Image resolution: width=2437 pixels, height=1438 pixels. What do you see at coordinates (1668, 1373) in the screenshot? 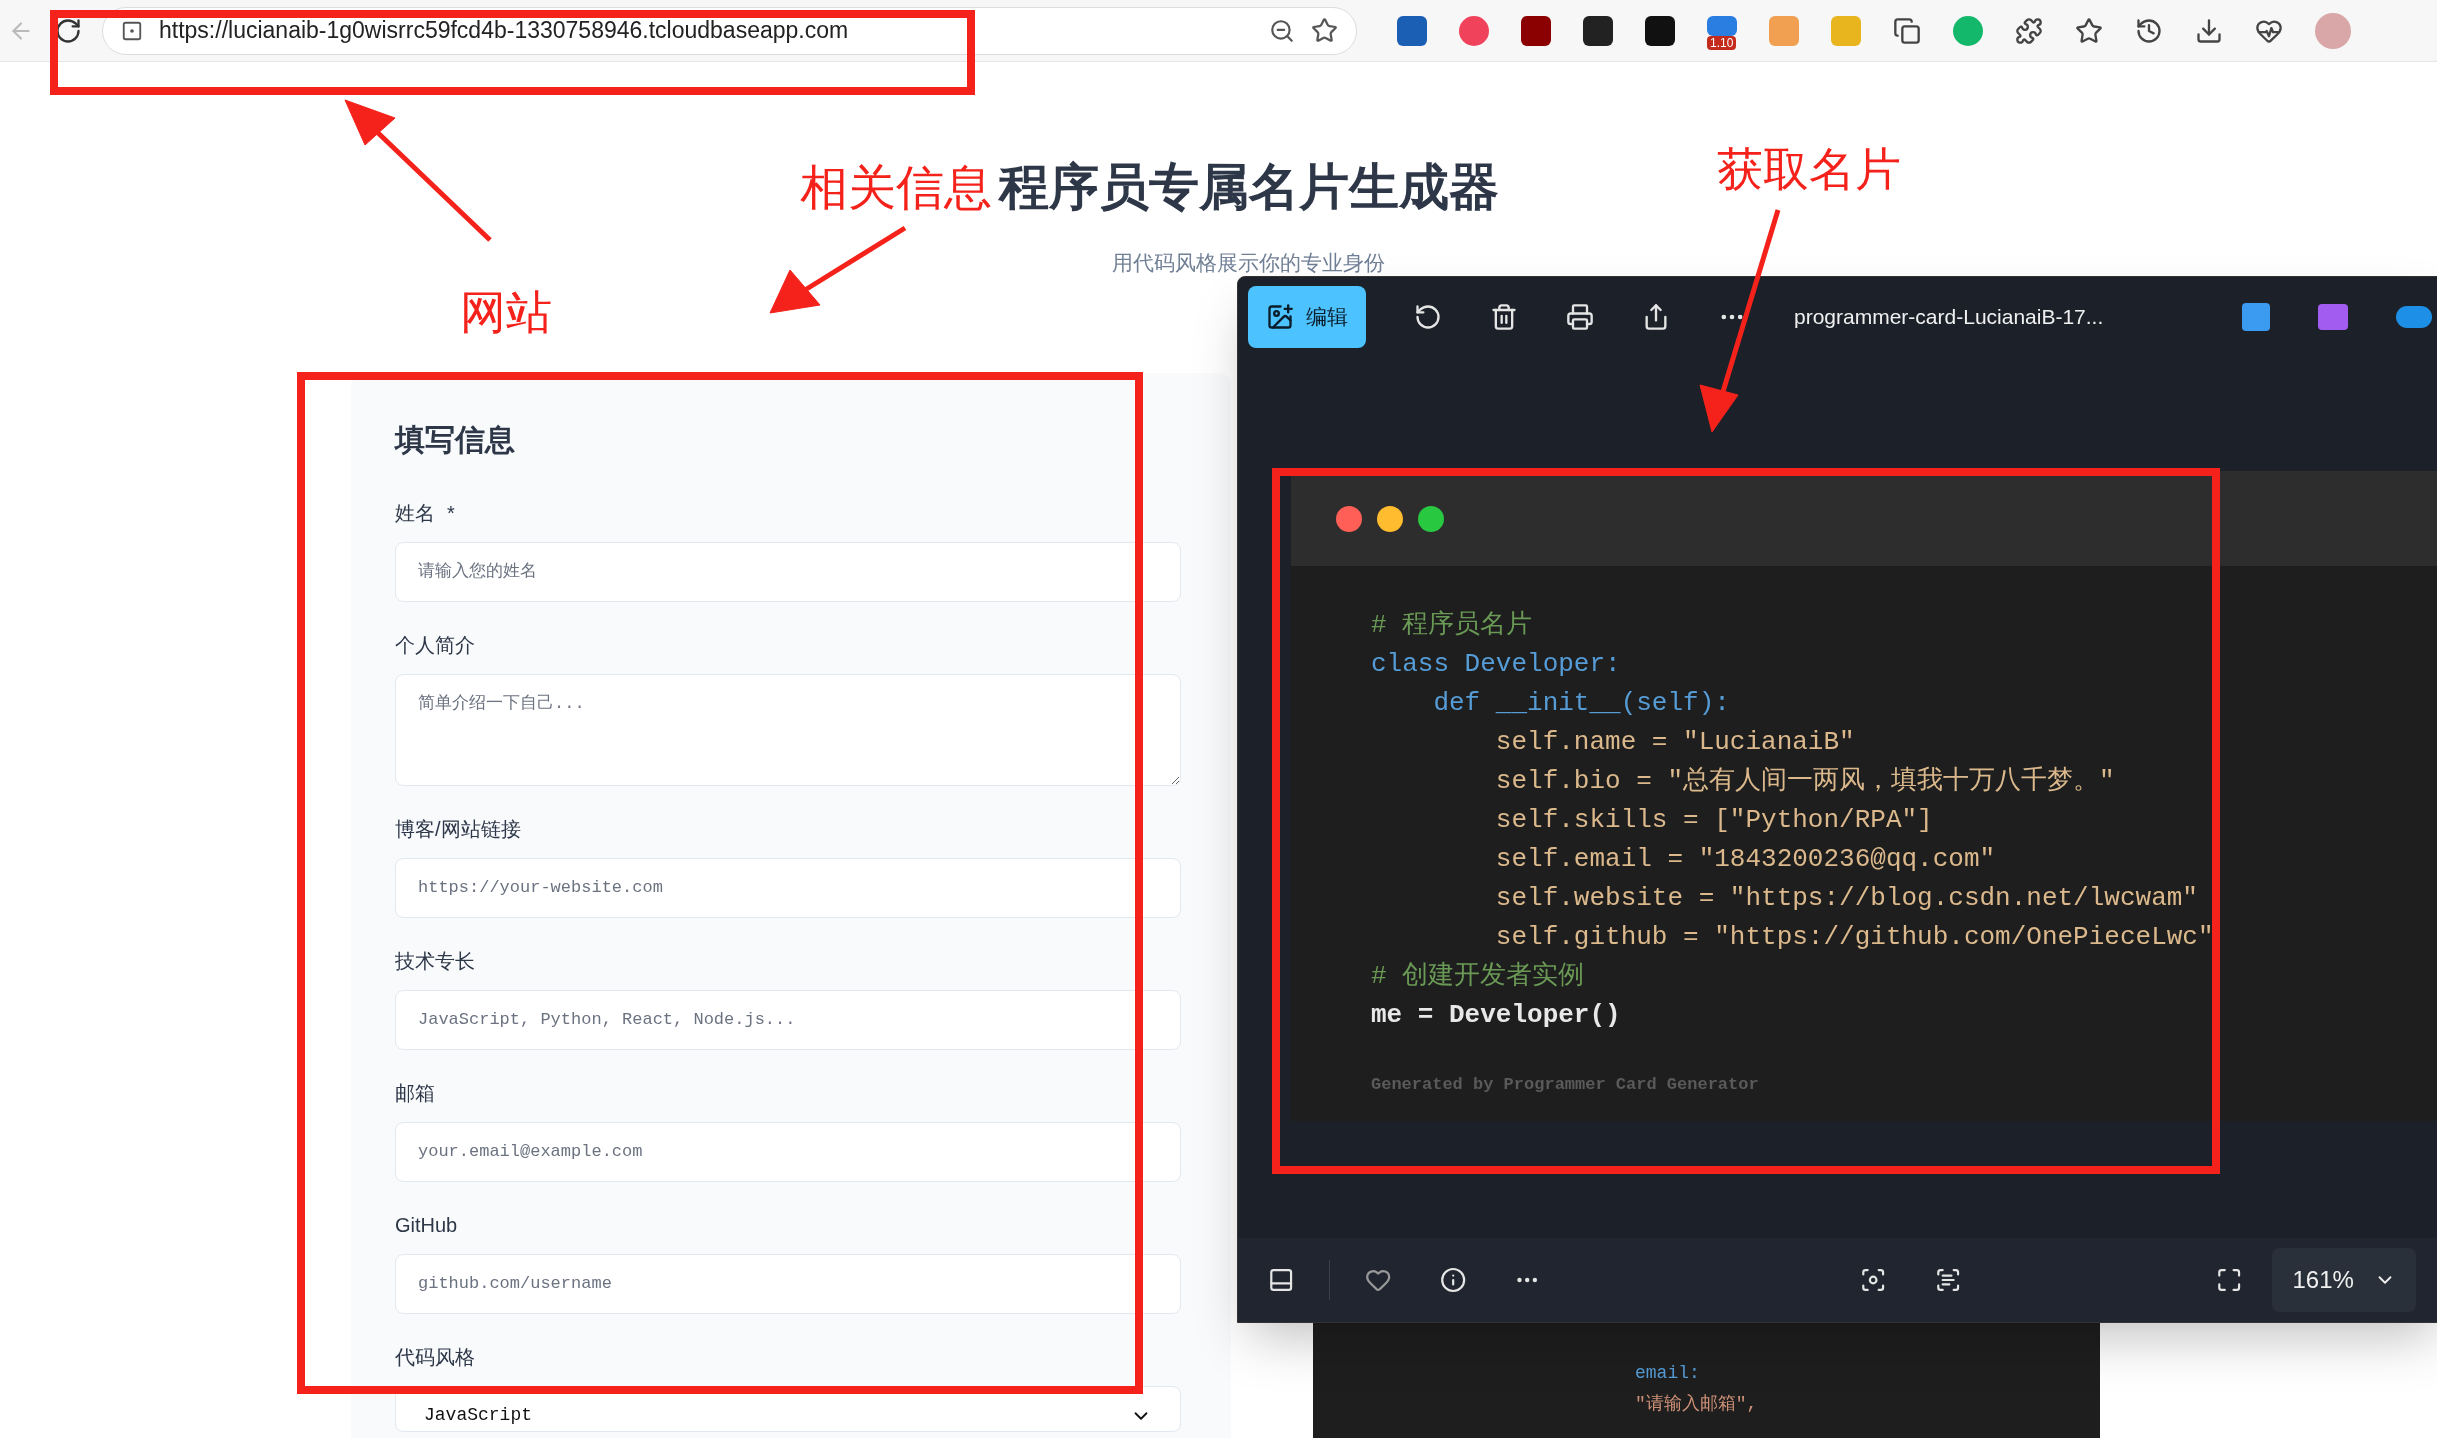
I see `code-text: email:` at bounding box center [1668, 1373].